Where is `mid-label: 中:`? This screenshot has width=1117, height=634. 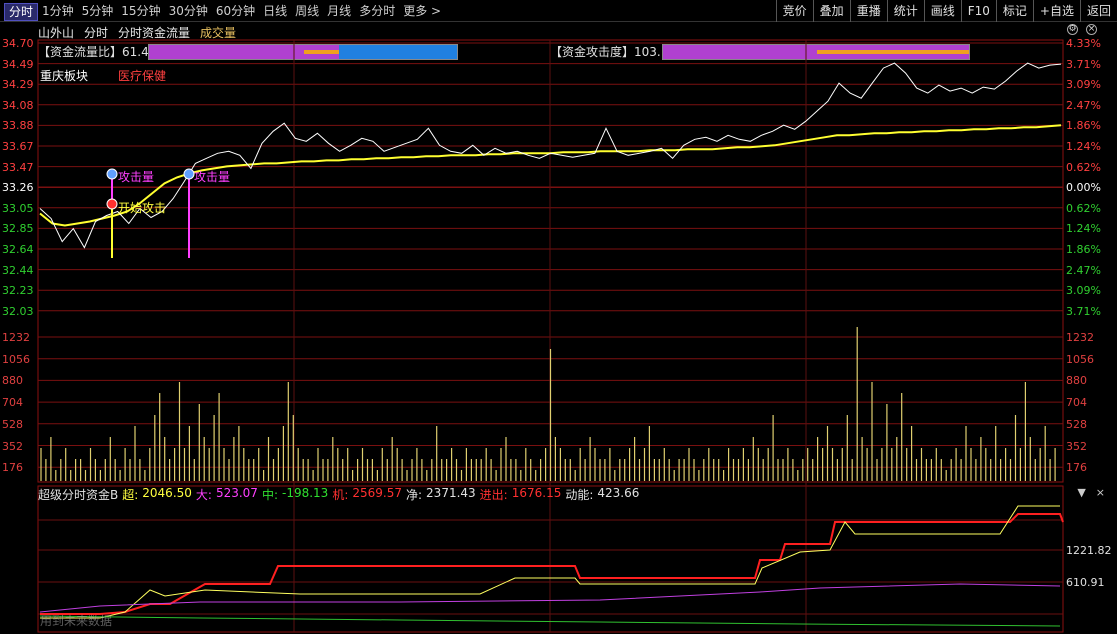
mid-label: 中: is located at coordinates (269, 495).